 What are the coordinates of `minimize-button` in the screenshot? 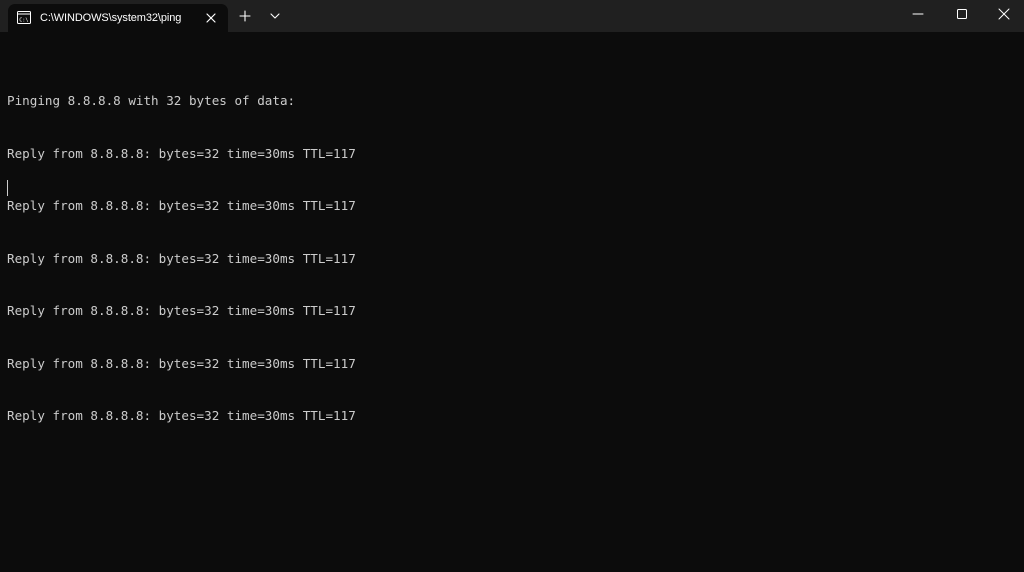 It's located at (918, 15).